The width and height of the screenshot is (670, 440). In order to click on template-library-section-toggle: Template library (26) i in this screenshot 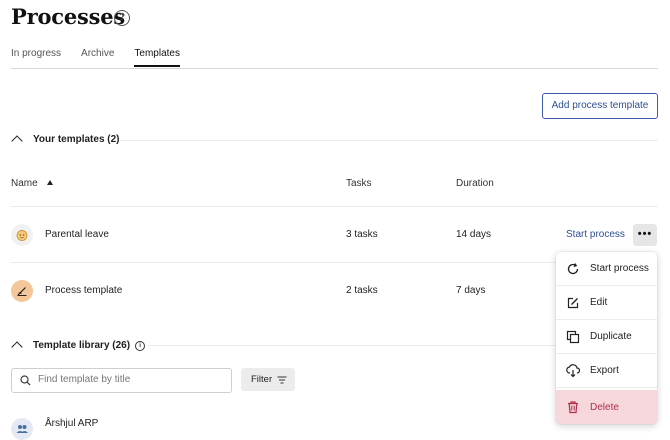, I will do `click(78, 346)`.